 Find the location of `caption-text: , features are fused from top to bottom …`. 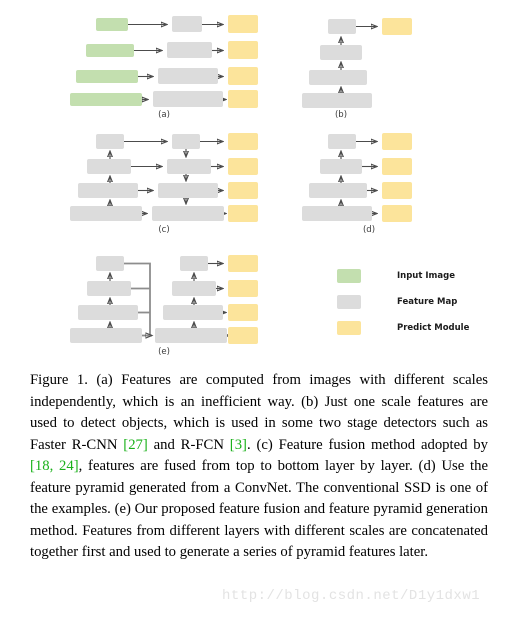

caption-text: , features are fused from top to bottom … is located at coordinates (259, 509).